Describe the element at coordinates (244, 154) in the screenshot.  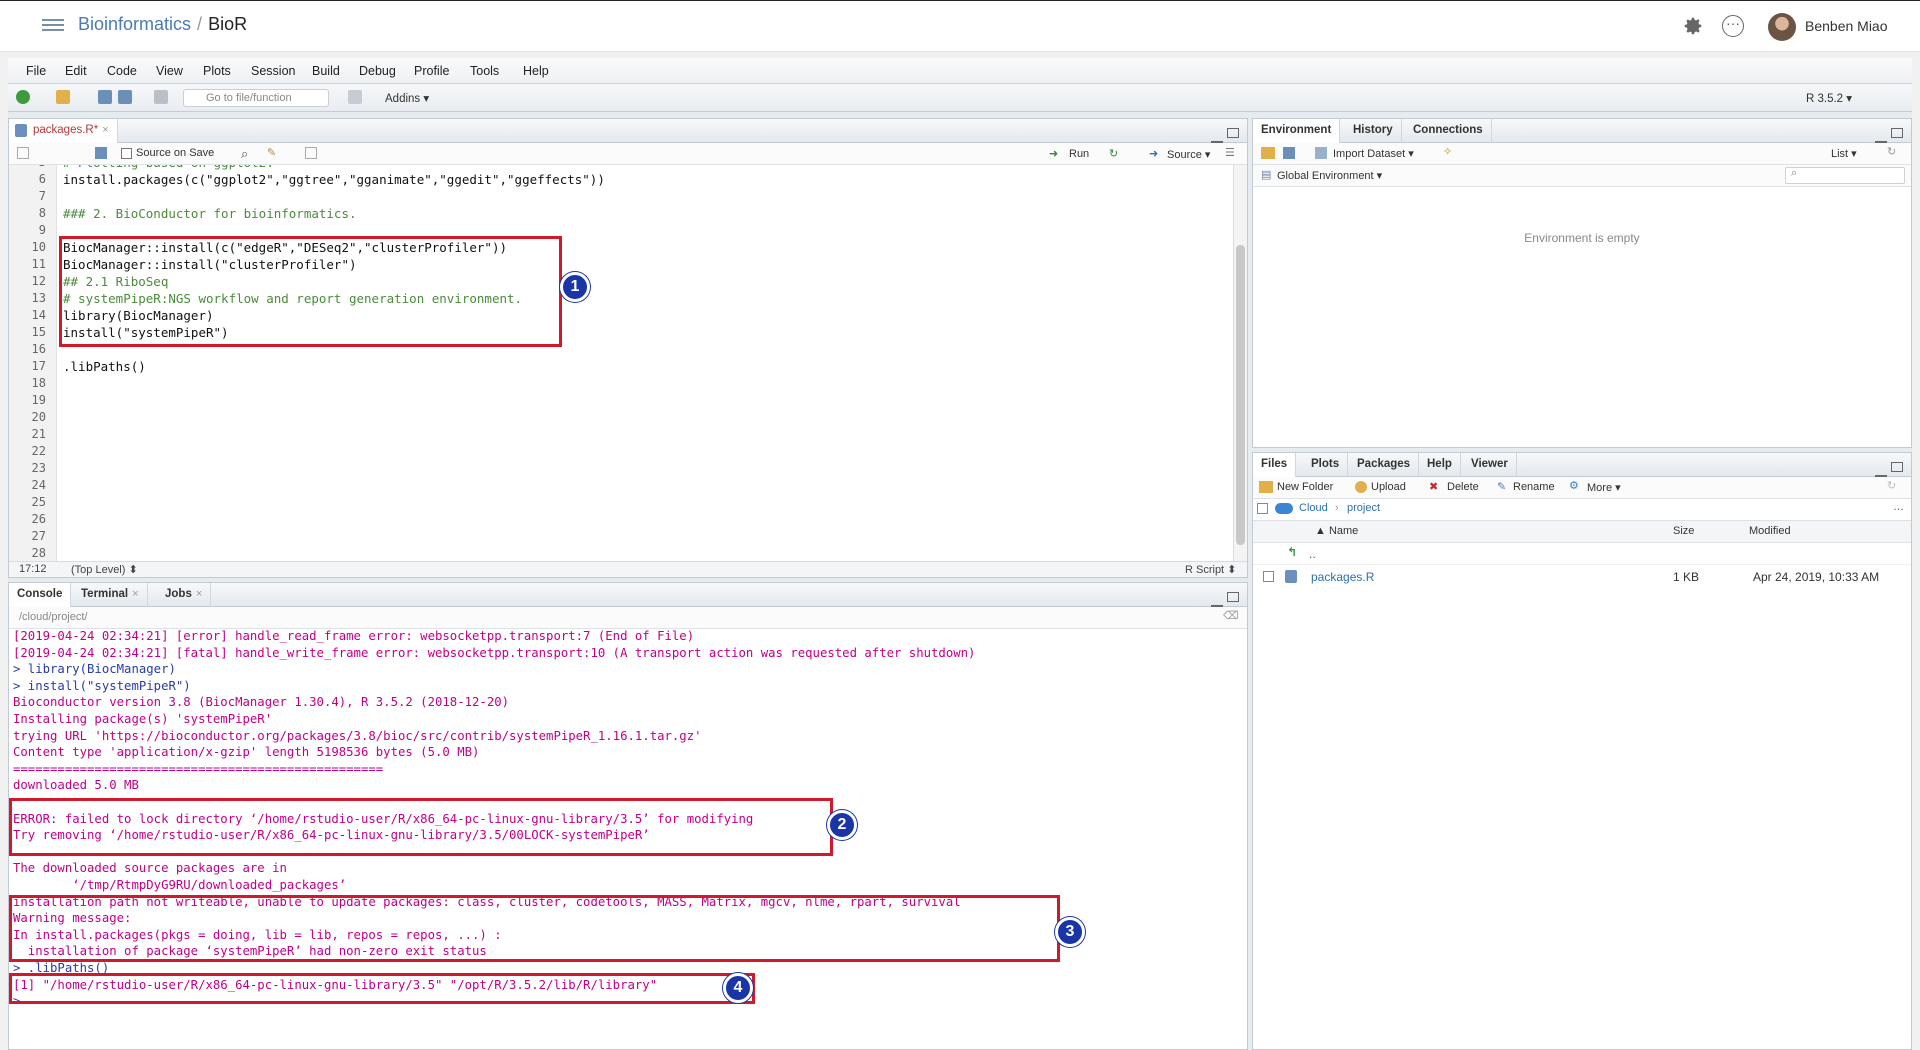
I see `search-icon: ⌕` at that location.